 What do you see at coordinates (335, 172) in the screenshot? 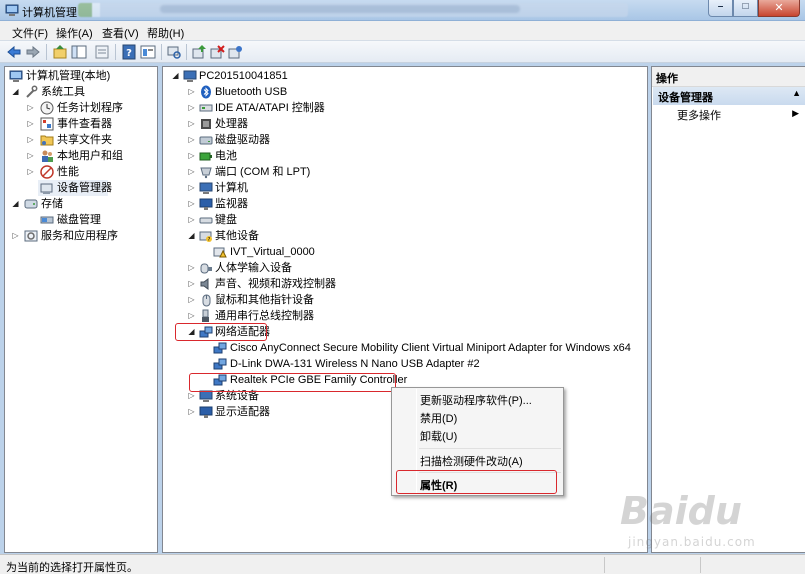
I see `device-category: ▷ 端口 (COM 和 LPT)` at bounding box center [335, 172].